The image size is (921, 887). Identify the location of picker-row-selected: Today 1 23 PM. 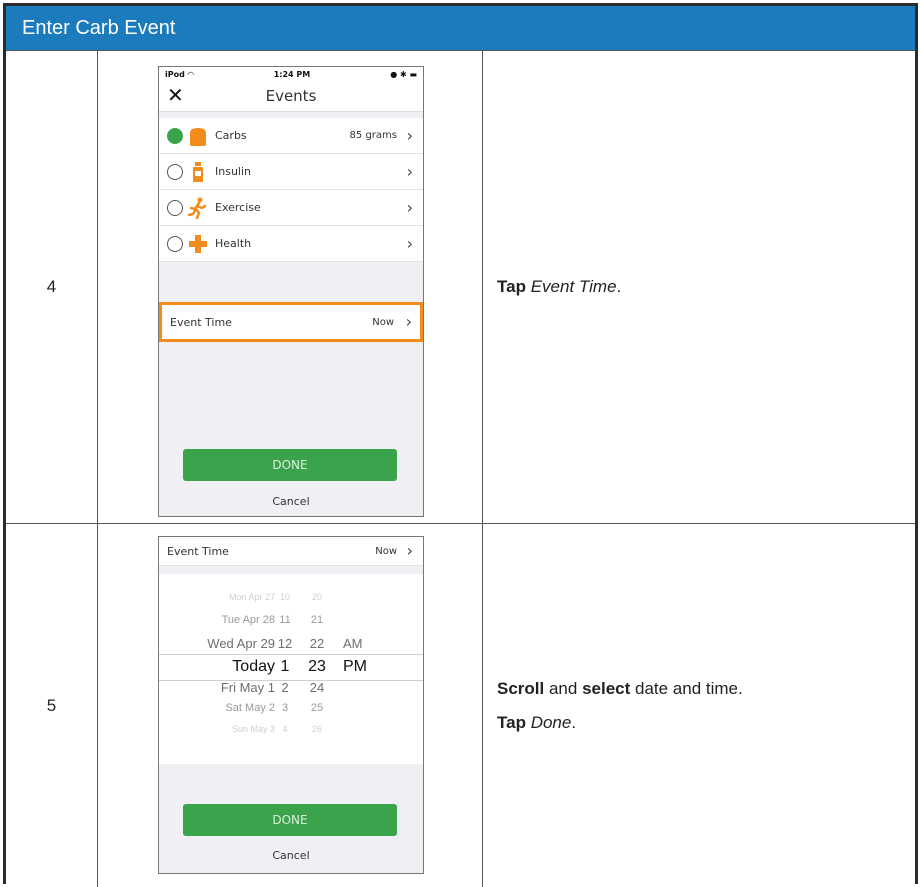
(291, 668).